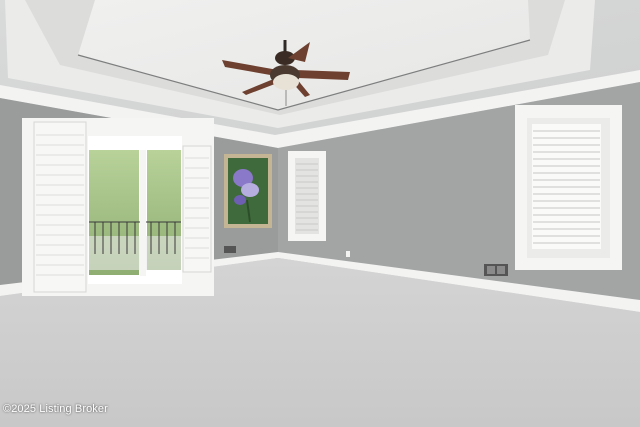 The image size is (640, 427). What do you see at coordinates (240, 200) in the screenshot?
I see `painting-petal` at bounding box center [240, 200].